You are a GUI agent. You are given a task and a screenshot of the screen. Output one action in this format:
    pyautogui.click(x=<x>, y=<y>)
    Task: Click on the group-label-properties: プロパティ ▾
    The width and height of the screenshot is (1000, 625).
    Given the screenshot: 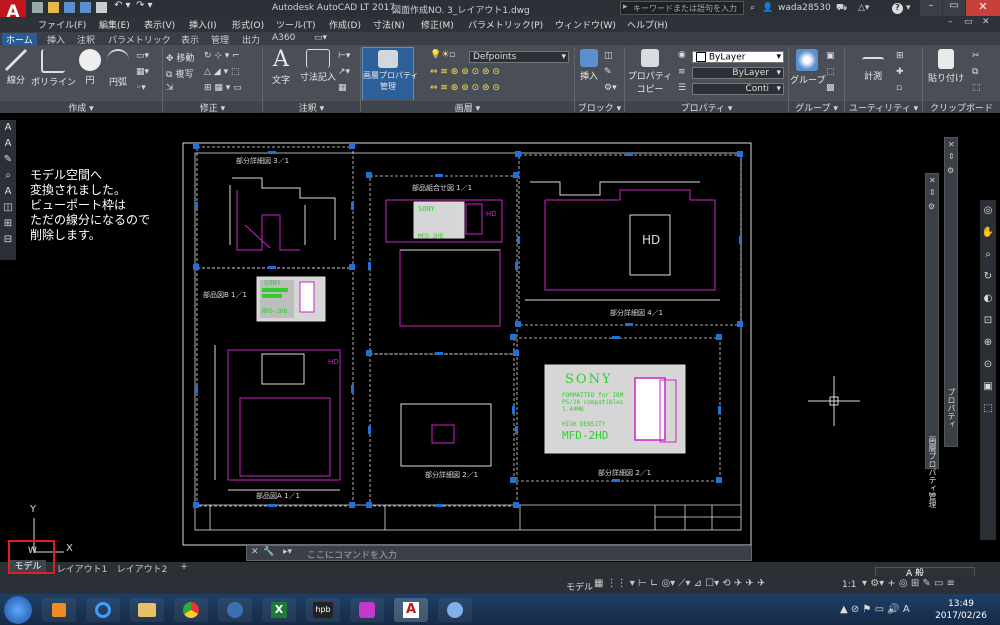 What is the action you would take?
    pyautogui.click(x=706, y=107)
    